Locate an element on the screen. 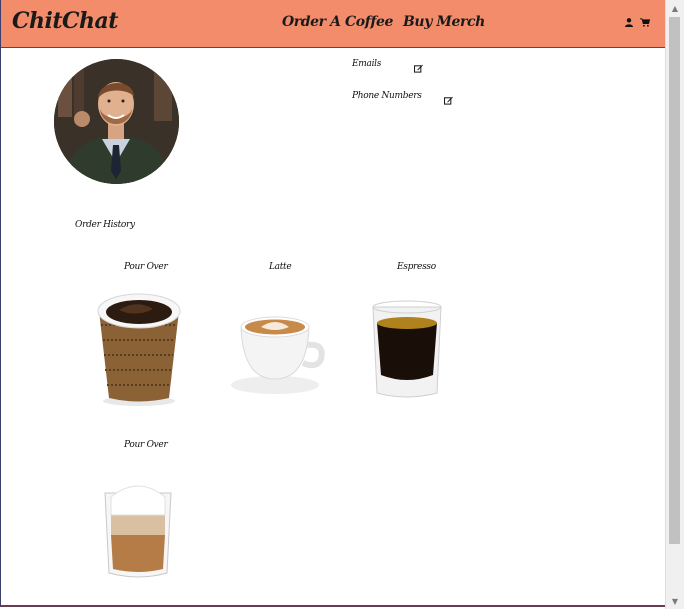 This screenshot has height=609, width=684. edit-phone-numbers-icon is located at coordinates (448, 99).